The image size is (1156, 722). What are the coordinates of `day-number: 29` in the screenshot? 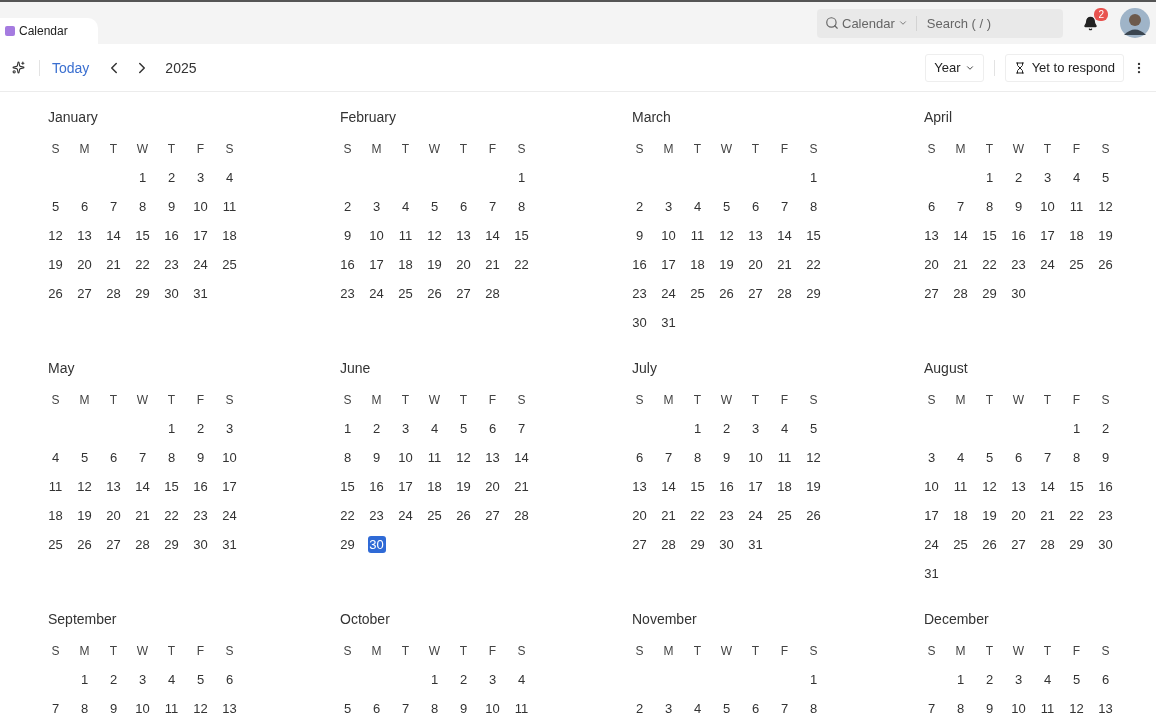 It's located at (697, 544).